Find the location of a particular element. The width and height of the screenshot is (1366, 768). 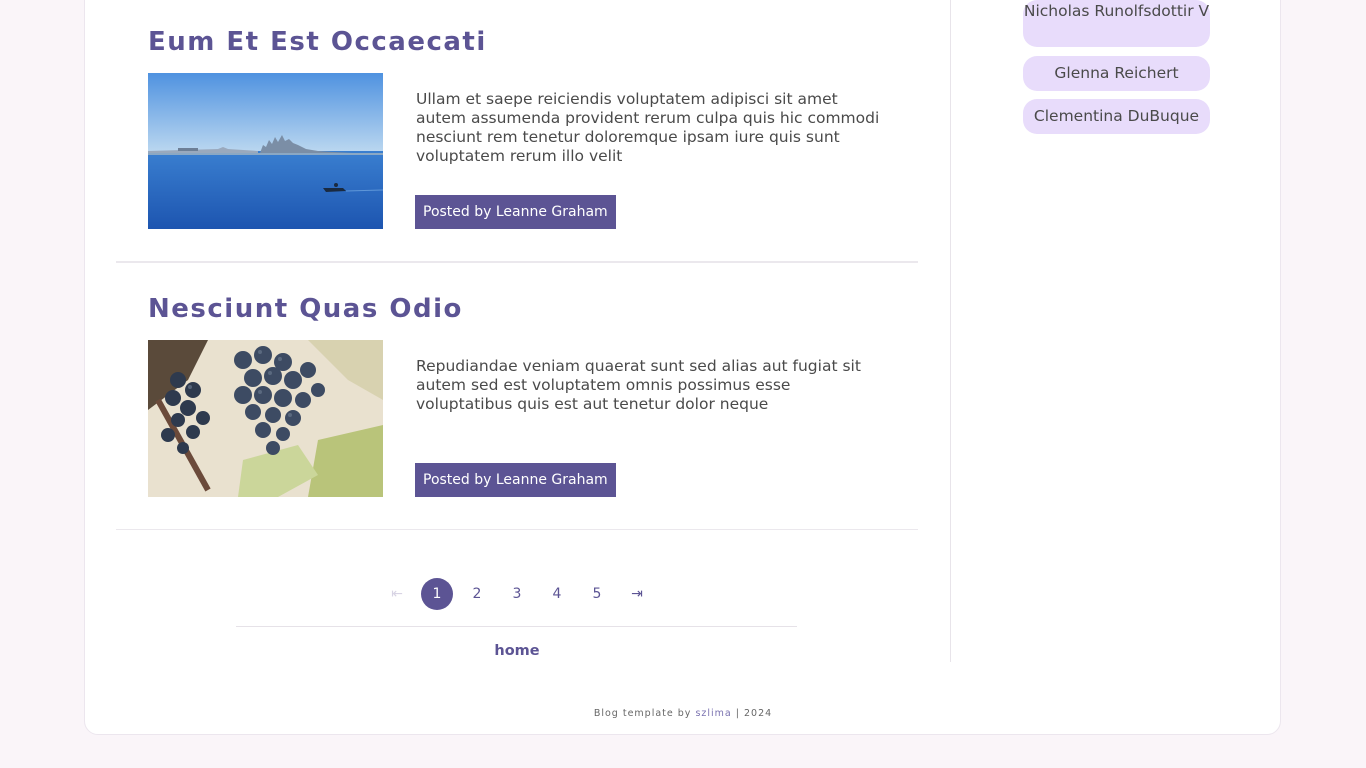

sidebar-divider is located at coordinates (950, 331).